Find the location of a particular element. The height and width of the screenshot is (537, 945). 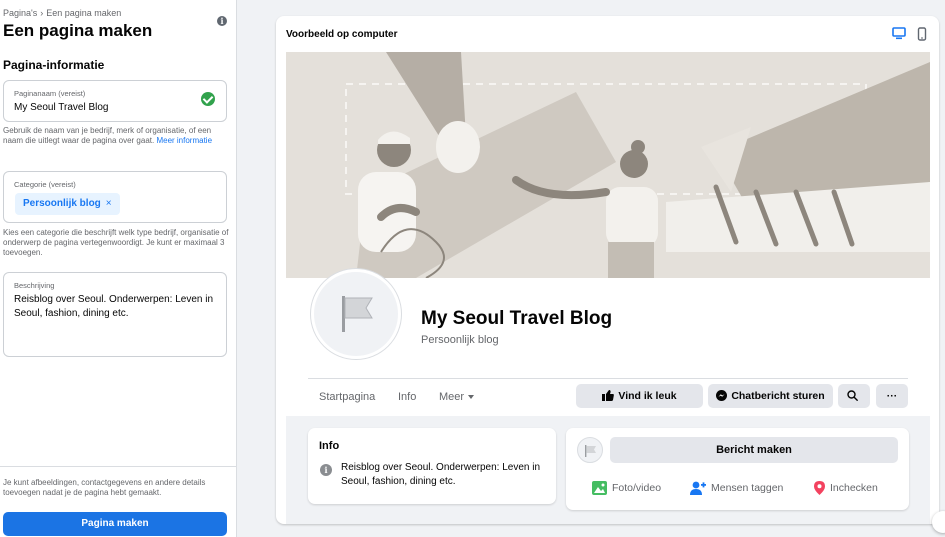

thumbs-up-icon is located at coordinates (608, 395).